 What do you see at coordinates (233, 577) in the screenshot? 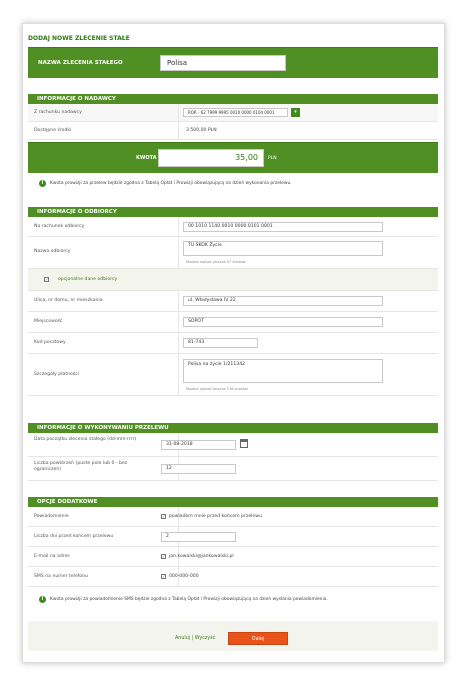
I see `sms-row: SMS na numer telefonu ✓ 000-000-000` at bounding box center [233, 577].